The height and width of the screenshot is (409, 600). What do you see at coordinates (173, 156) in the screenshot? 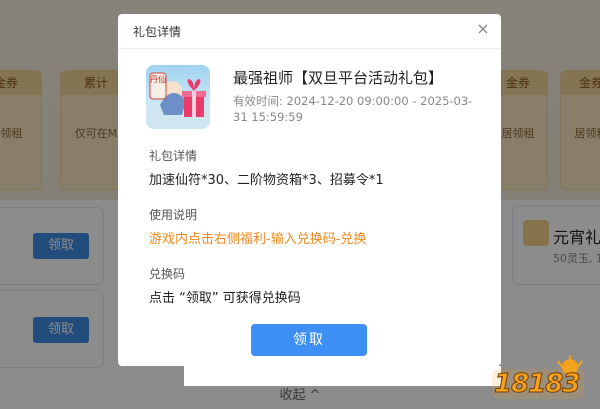
I see `detail-label: 礼包详情` at bounding box center [173, 156].